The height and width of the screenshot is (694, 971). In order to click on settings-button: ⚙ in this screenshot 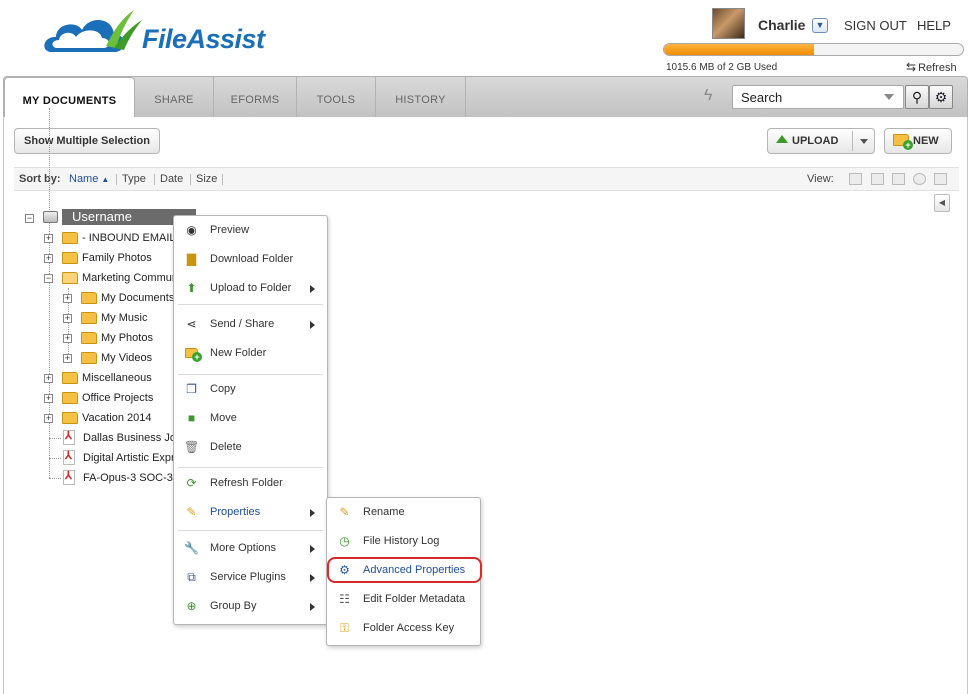, I will do `click(941, 97)`.